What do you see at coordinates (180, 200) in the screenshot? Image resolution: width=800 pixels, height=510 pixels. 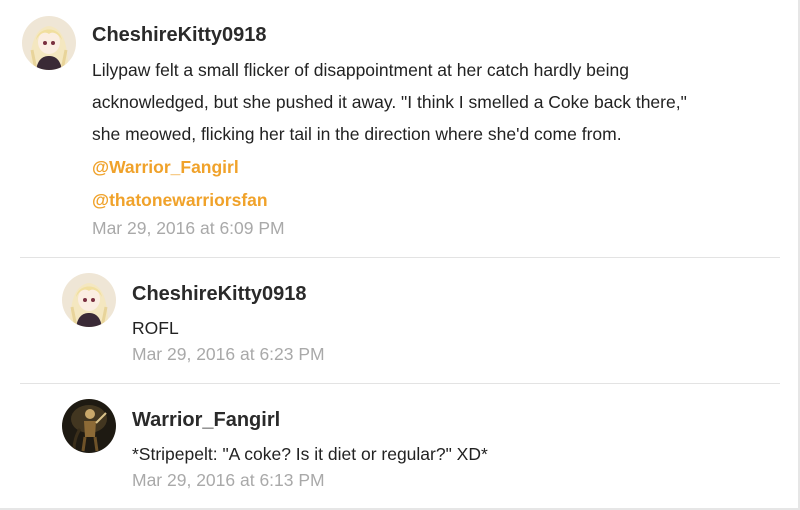 I see `mention-link: @thatonewarriorsfan` at bounding box center [180, 200].